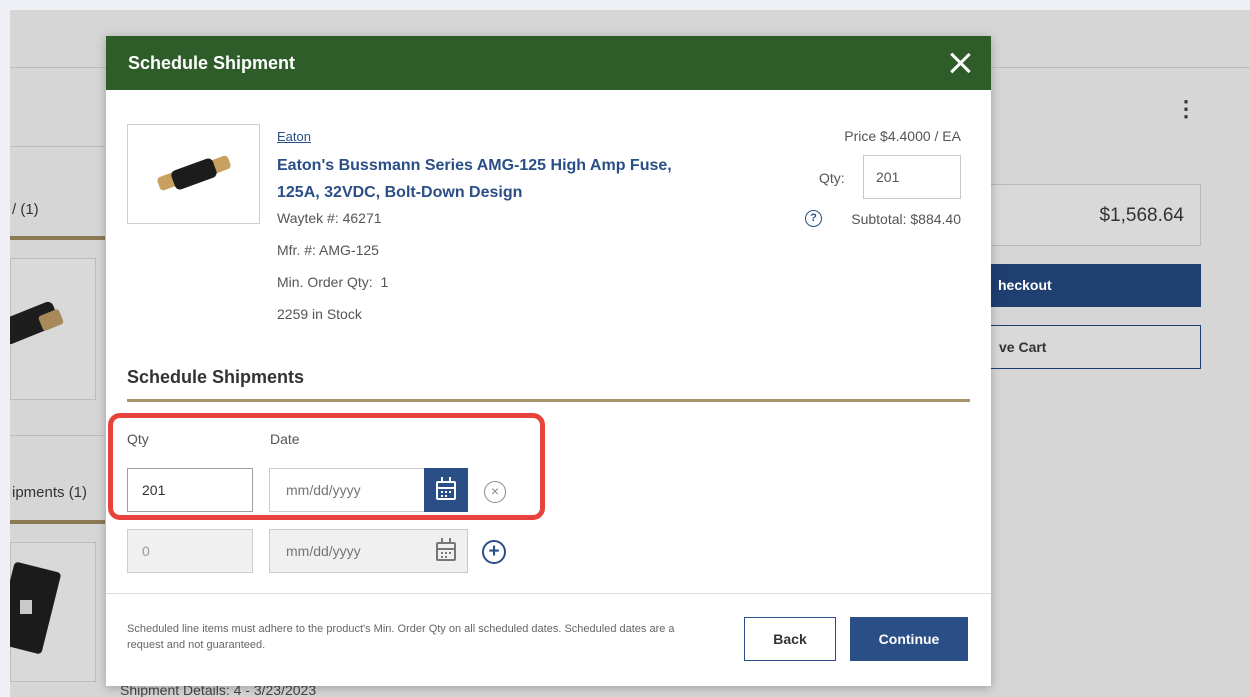 This screenshot has width=1250, height=697. What do you see at coordinates (294, 136) in the screenshot?
I see `brand-link: Eaton` at bounding box center [294, 136].